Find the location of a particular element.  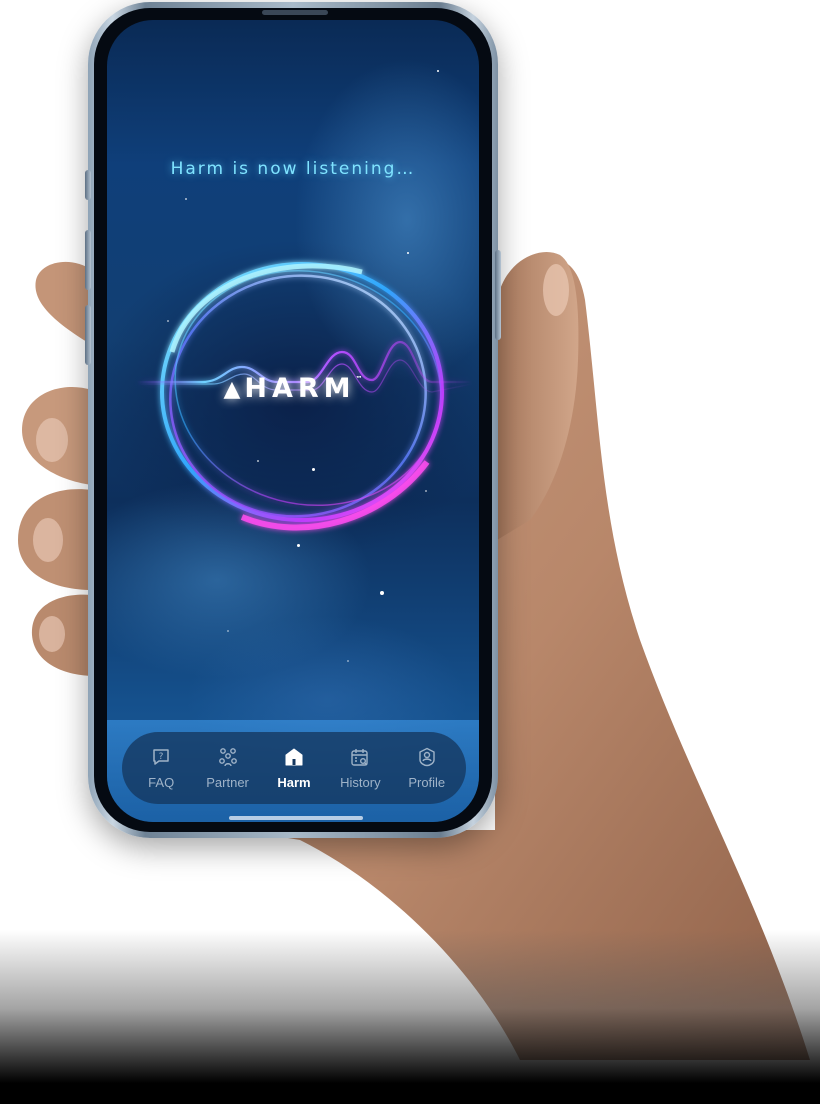

user-badge-icon is located at coordinates (427, 757).